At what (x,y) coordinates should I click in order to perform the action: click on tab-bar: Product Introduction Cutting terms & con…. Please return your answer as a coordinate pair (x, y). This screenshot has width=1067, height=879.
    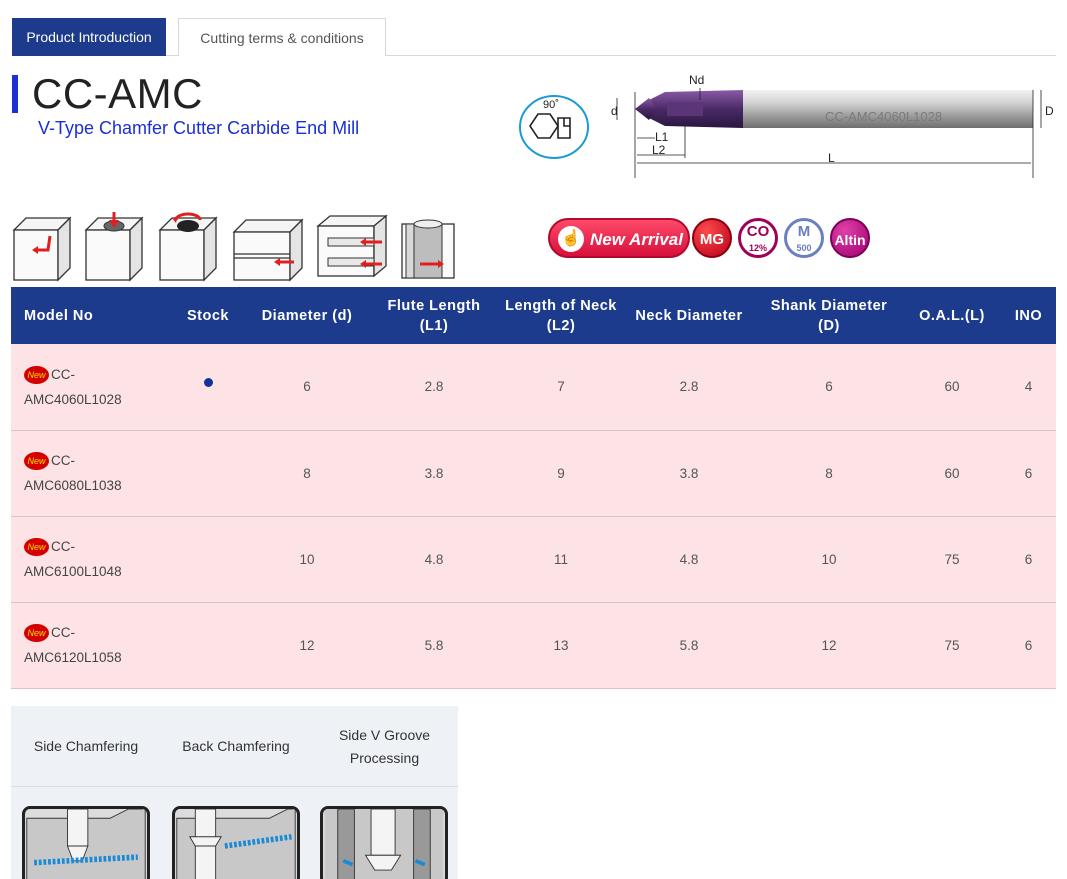
    Looking at the image, I should click on (534, 37).